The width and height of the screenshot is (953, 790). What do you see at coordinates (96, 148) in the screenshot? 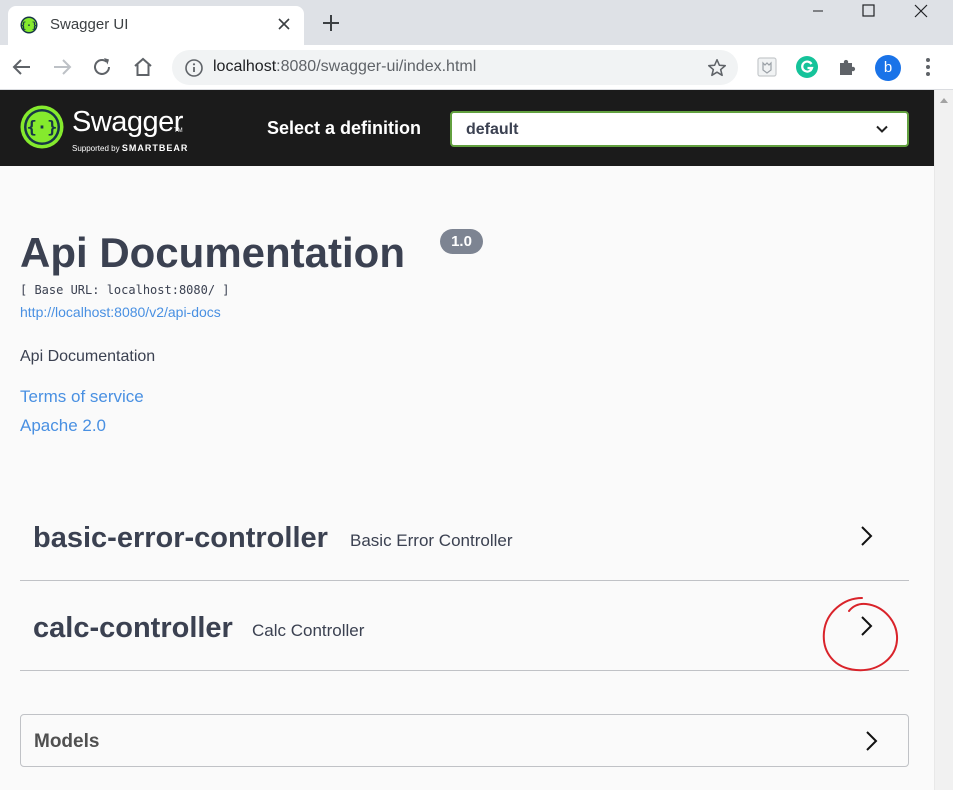
I see `logo-tagline-prefix: Supported by` at bounding box center [96, 148].